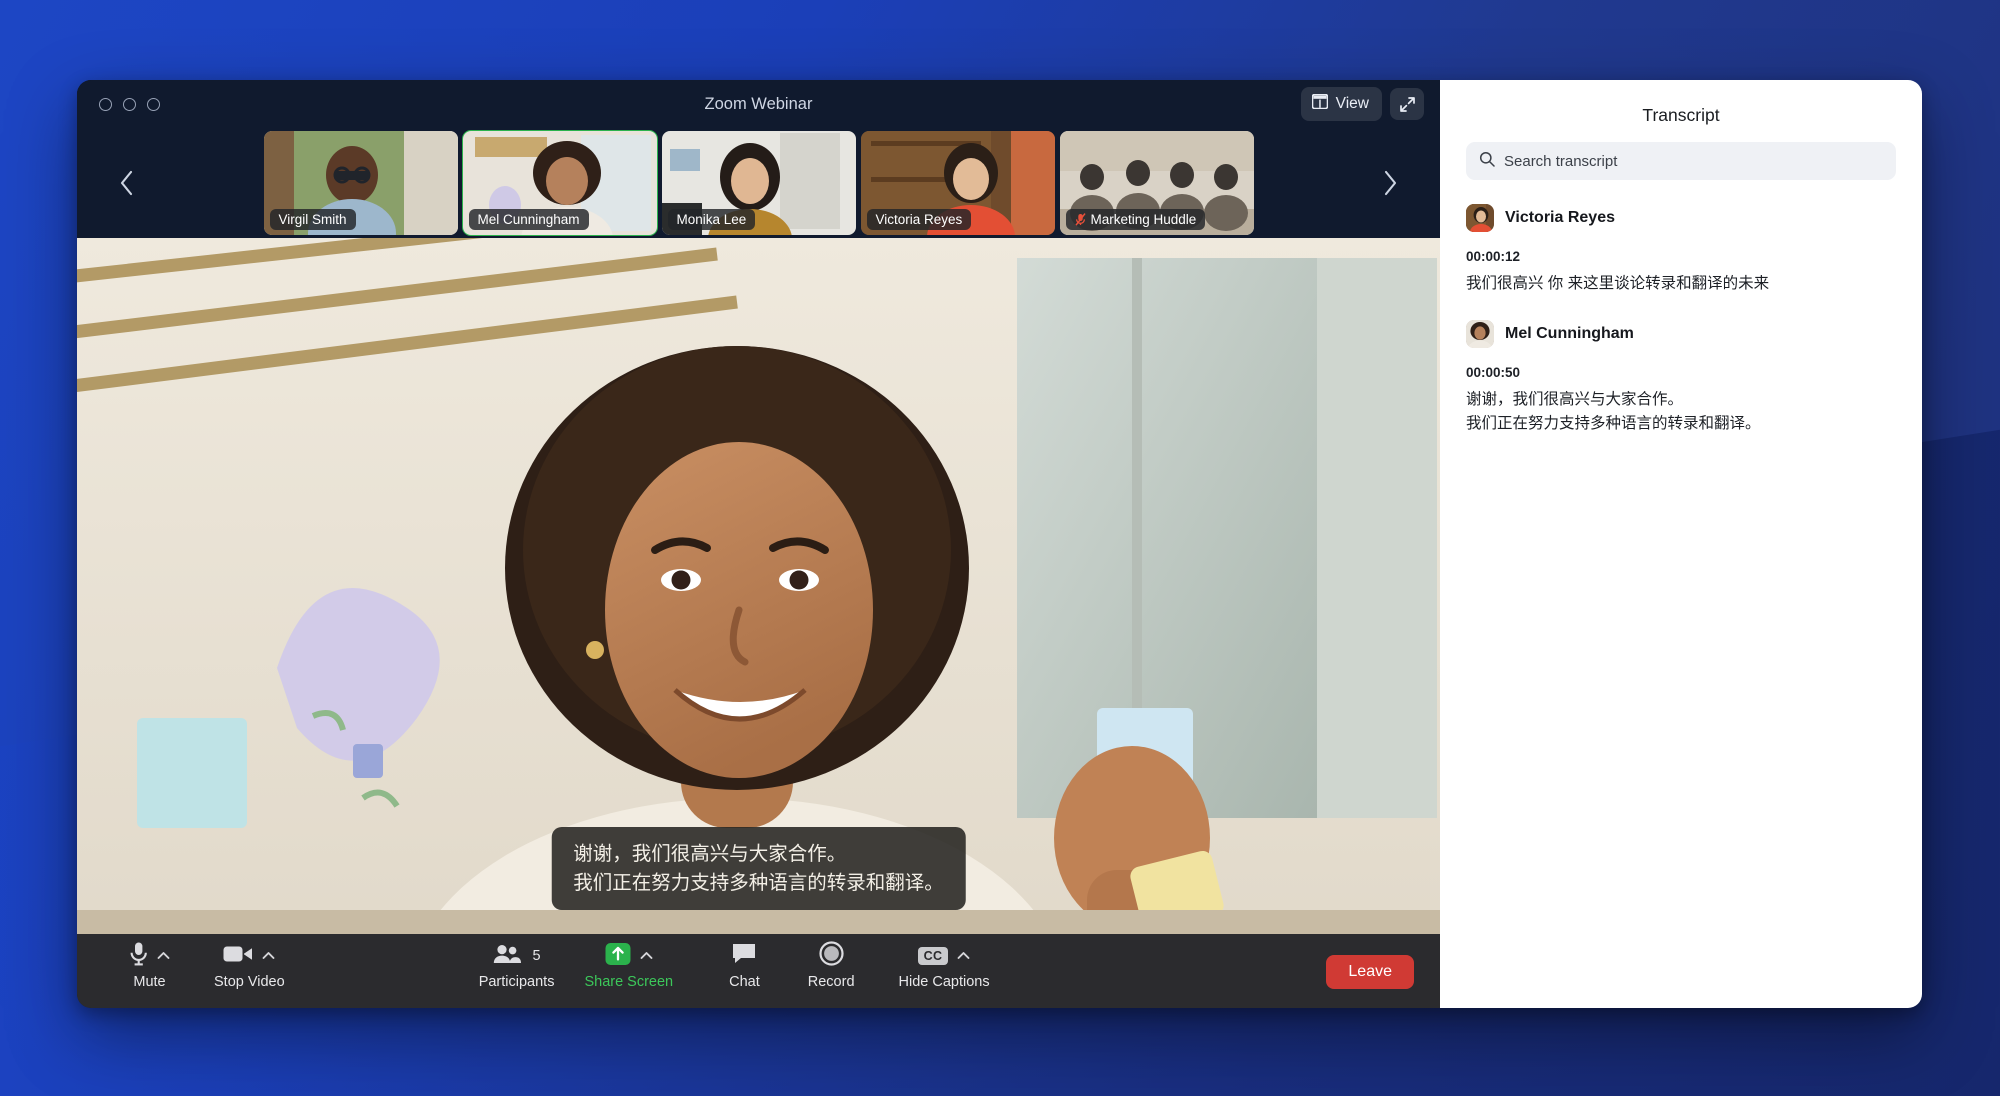  What do you see at coordinates (1618, 283) in the screenshot?
I see `transcript-text: 我们很高兴 你 来这里谈论转录和翻译的未来` at bounding box center [1618, 283].